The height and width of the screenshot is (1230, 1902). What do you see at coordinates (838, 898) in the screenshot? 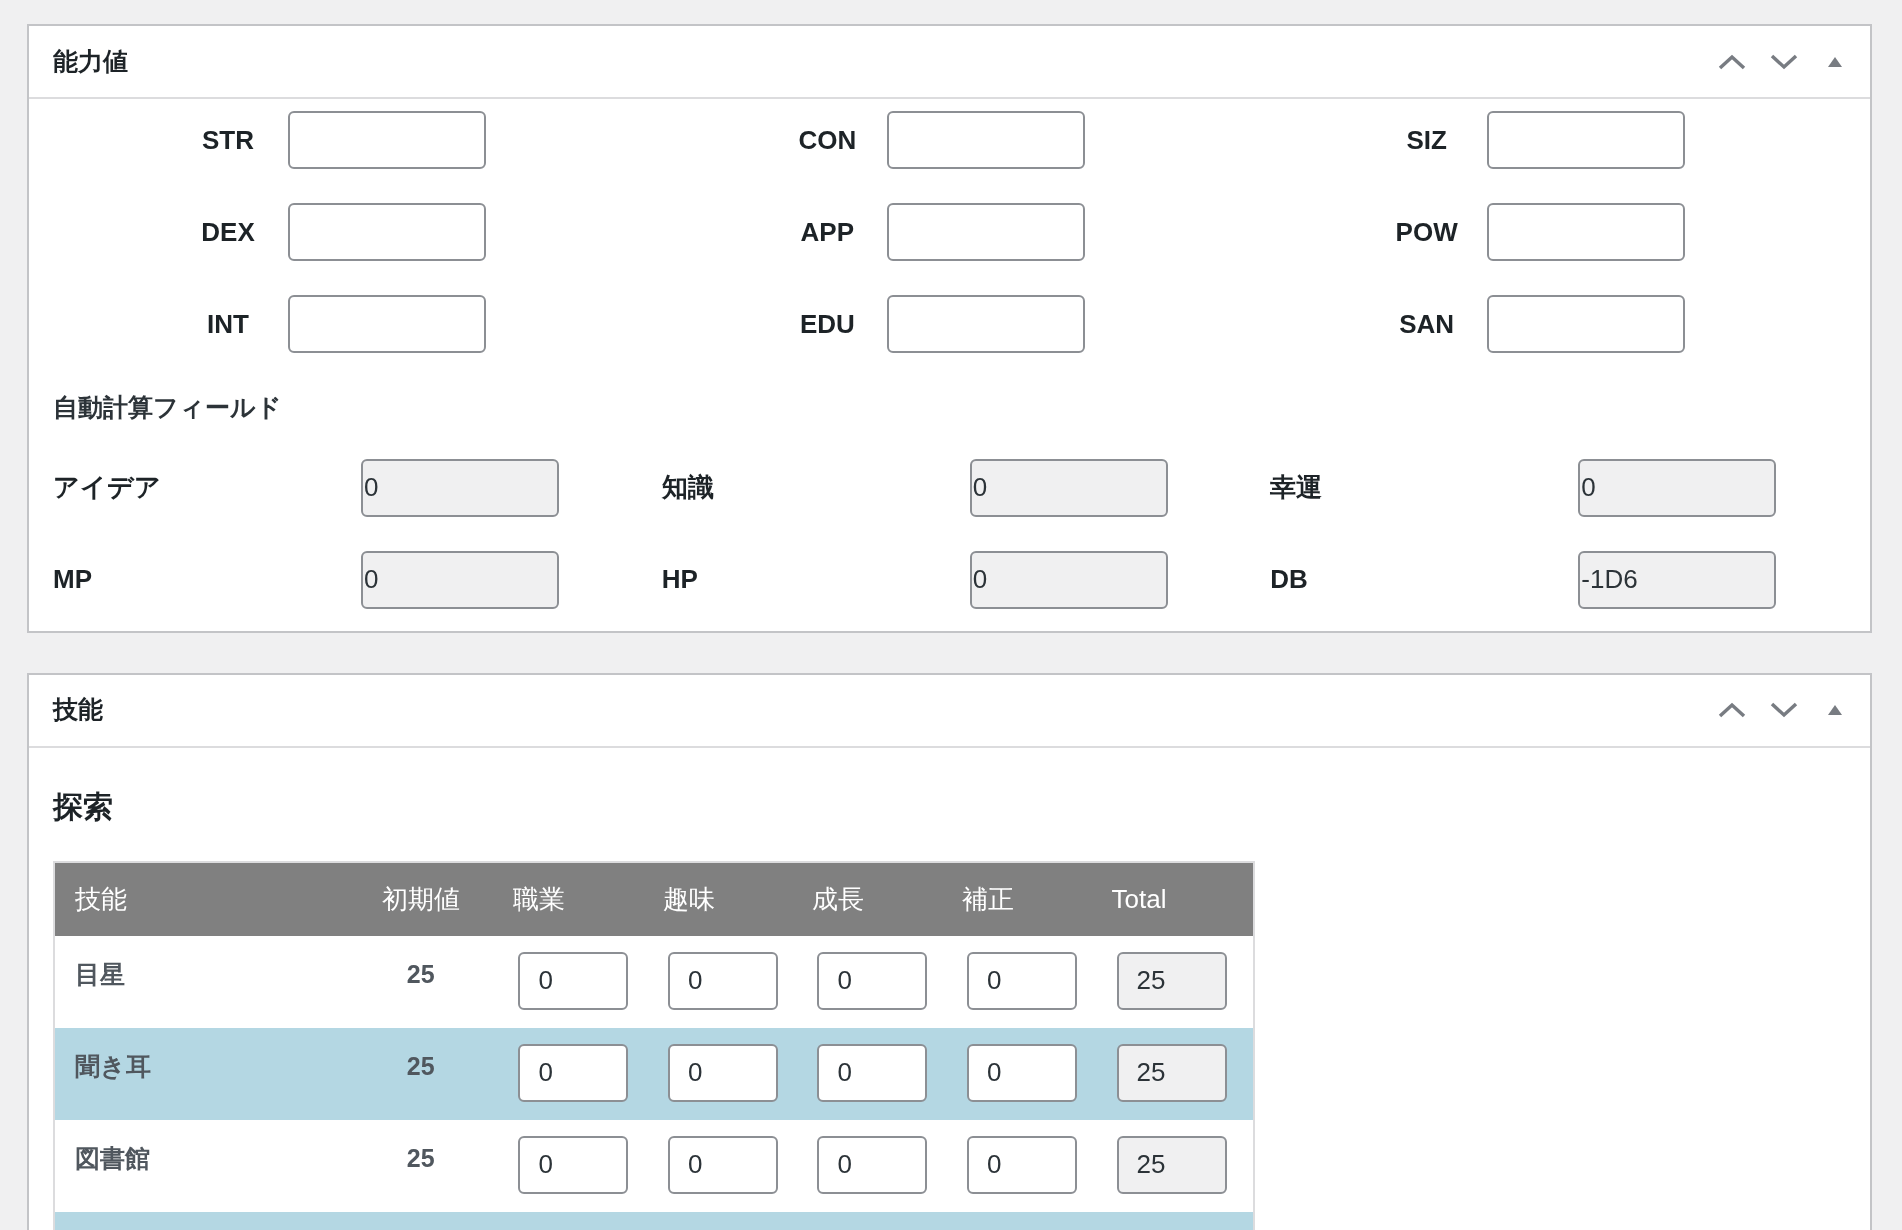
I see `column-header: 成長` at bounding box center [838, 898].